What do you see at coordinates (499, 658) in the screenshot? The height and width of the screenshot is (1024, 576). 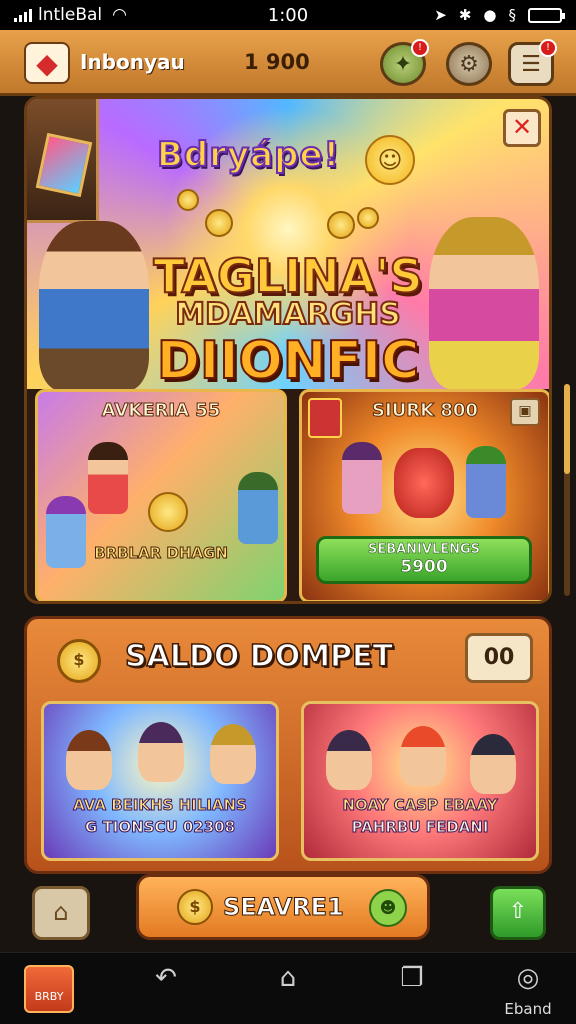 I see `wallet-balance: 00` at bounding box center [499, 658].